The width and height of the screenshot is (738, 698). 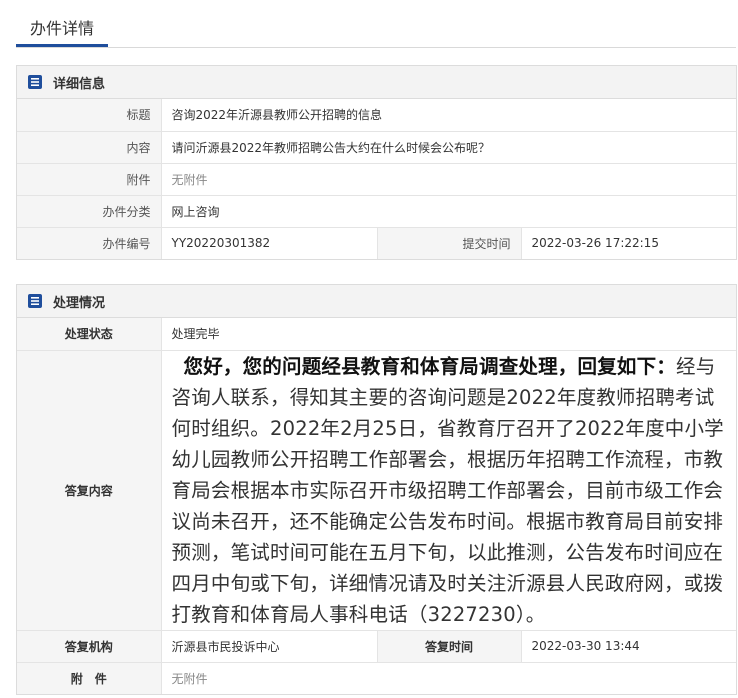 I want to click on submit-time-label: 提交时间, so click(x=449, y=242).